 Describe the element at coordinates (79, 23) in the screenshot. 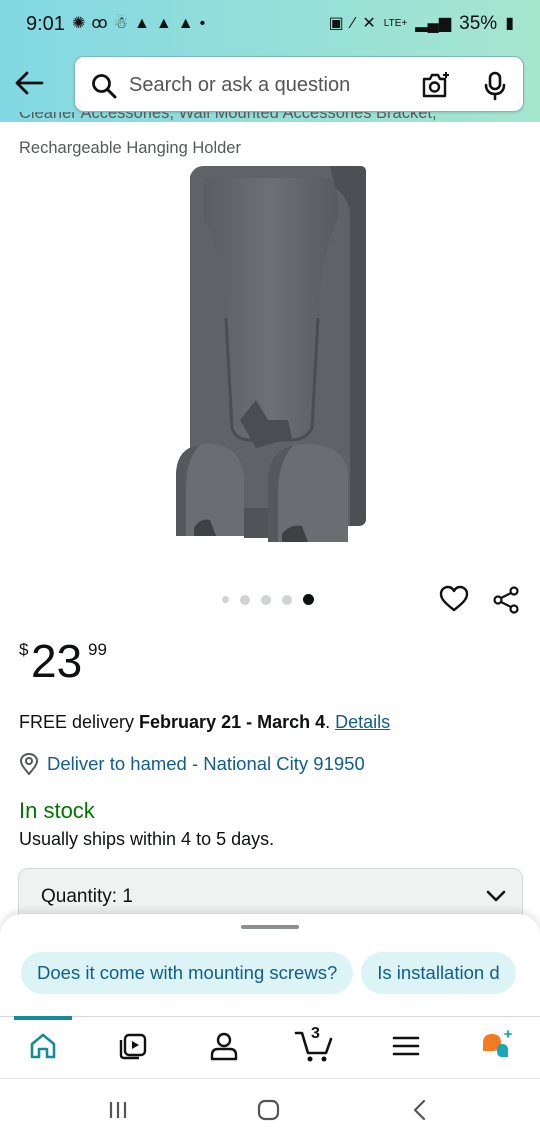

I see `sync-icon: ✺` at that location.